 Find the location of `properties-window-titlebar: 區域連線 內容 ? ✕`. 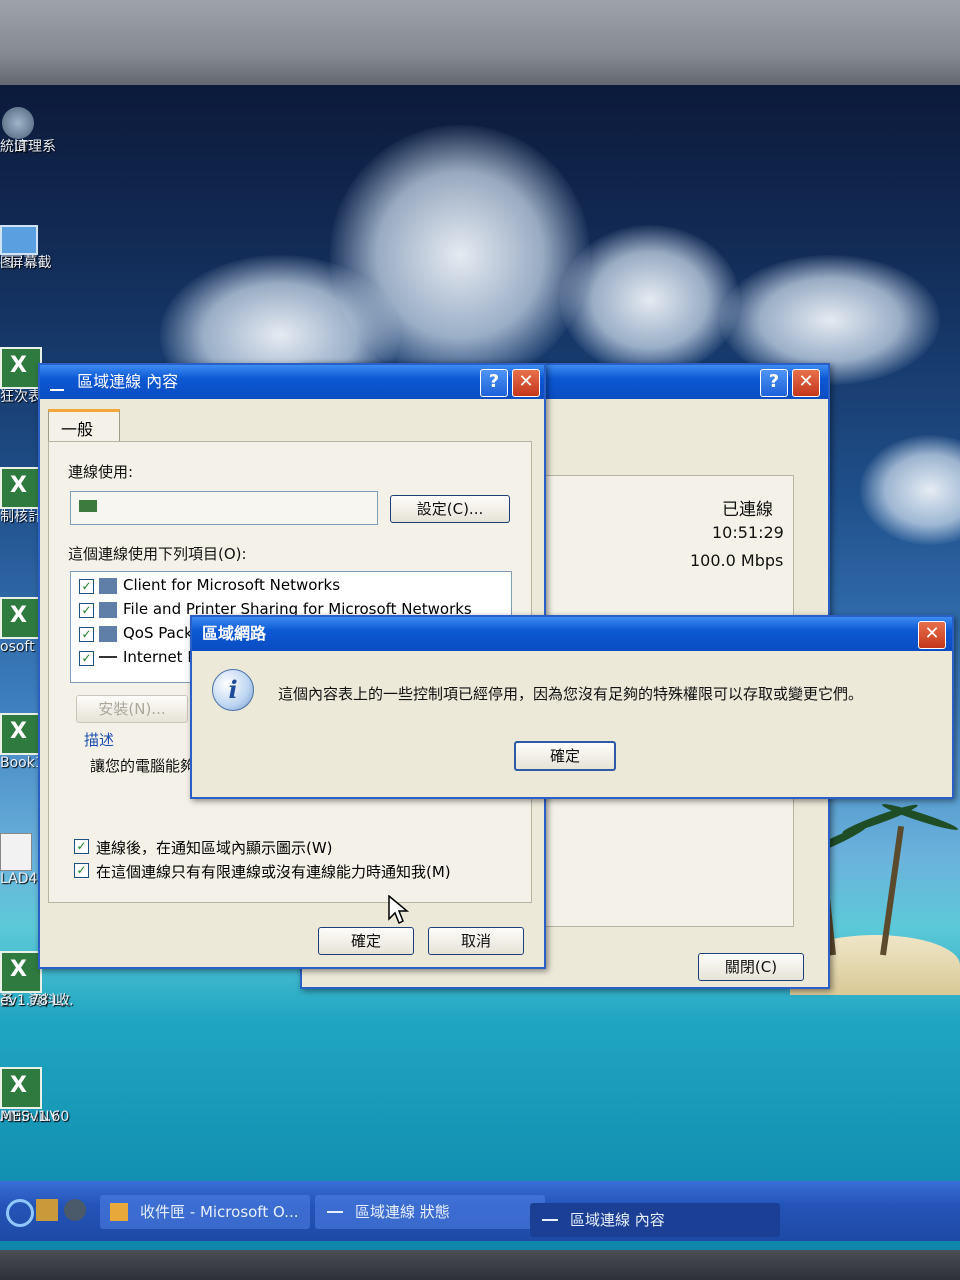

properties-window-titlebar: 區域連線 內容 ? ✕ is located at coordinates (292, 382).